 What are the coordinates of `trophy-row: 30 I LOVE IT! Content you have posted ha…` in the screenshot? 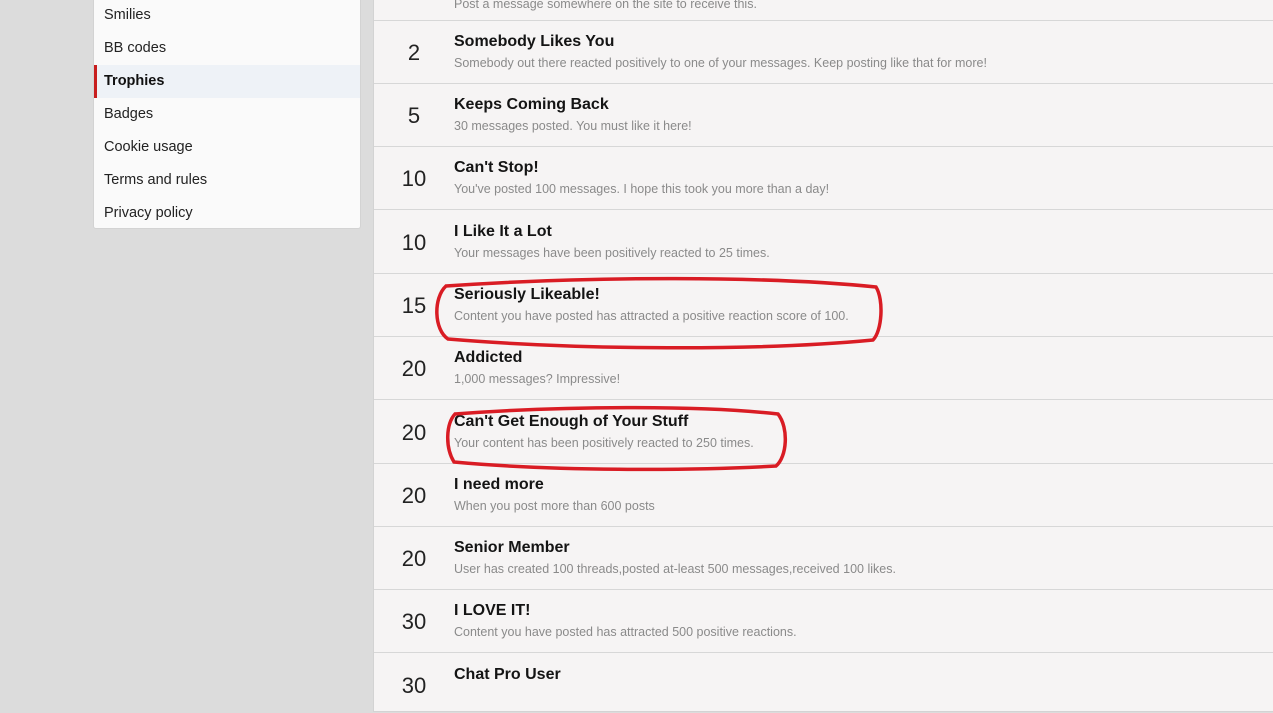 It's located at (823, 621).